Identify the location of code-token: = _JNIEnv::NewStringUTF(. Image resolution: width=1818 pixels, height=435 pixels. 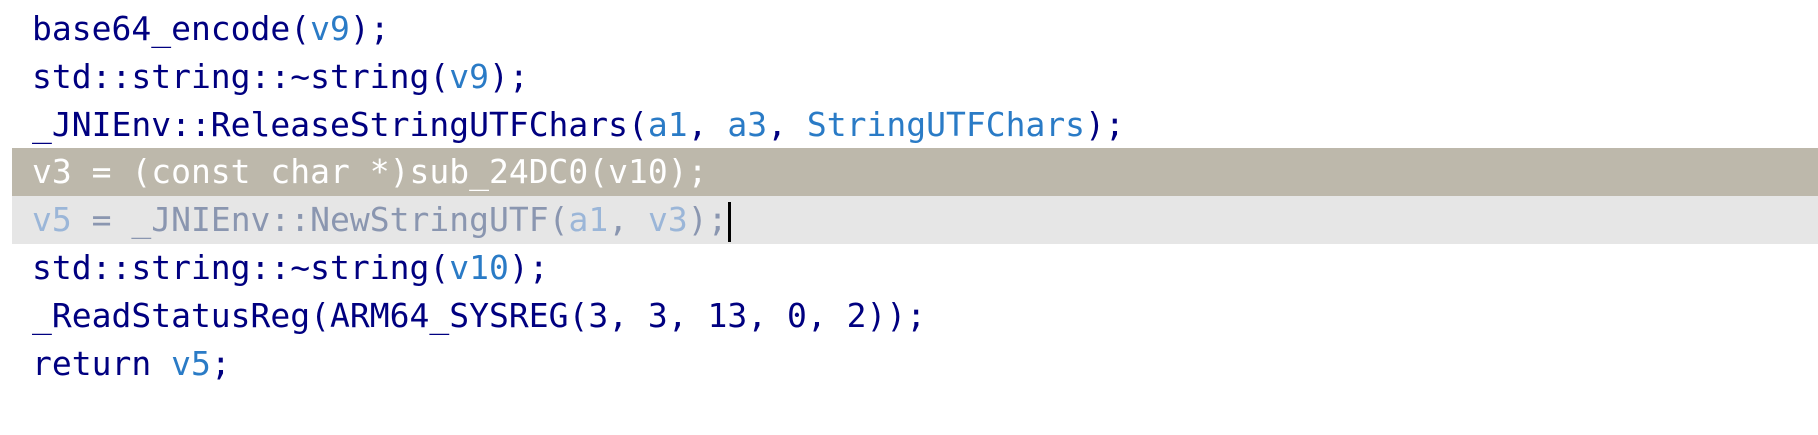
(320, 219).